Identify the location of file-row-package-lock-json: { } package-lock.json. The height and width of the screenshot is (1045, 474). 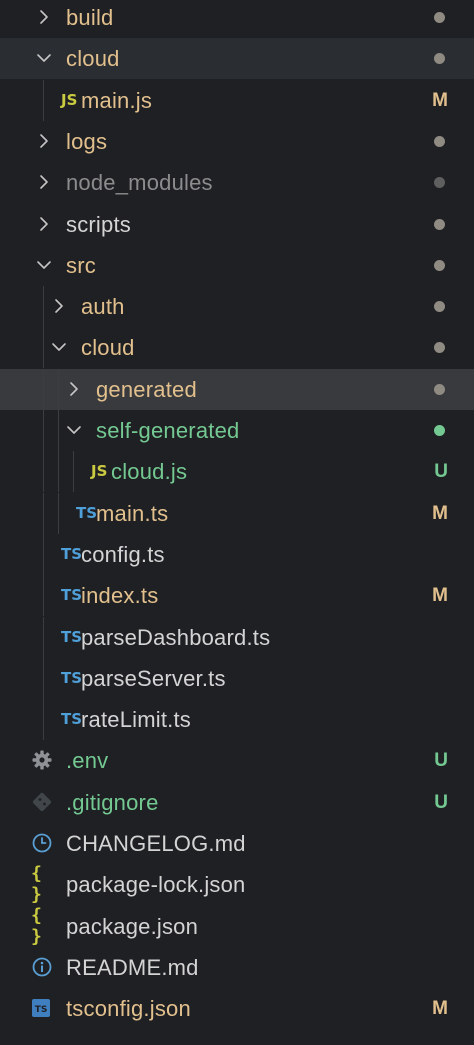
(237, 884).